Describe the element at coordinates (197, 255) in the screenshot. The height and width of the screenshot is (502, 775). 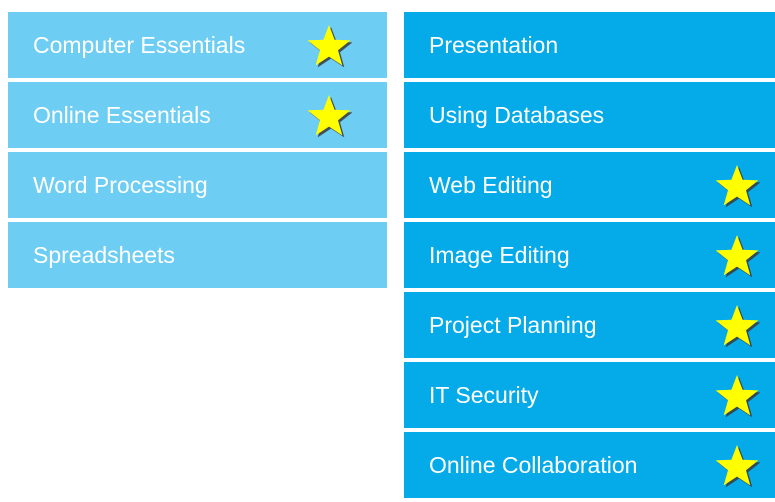
I see `module-tile-spreadsheets: Spreadsheets` at that location.